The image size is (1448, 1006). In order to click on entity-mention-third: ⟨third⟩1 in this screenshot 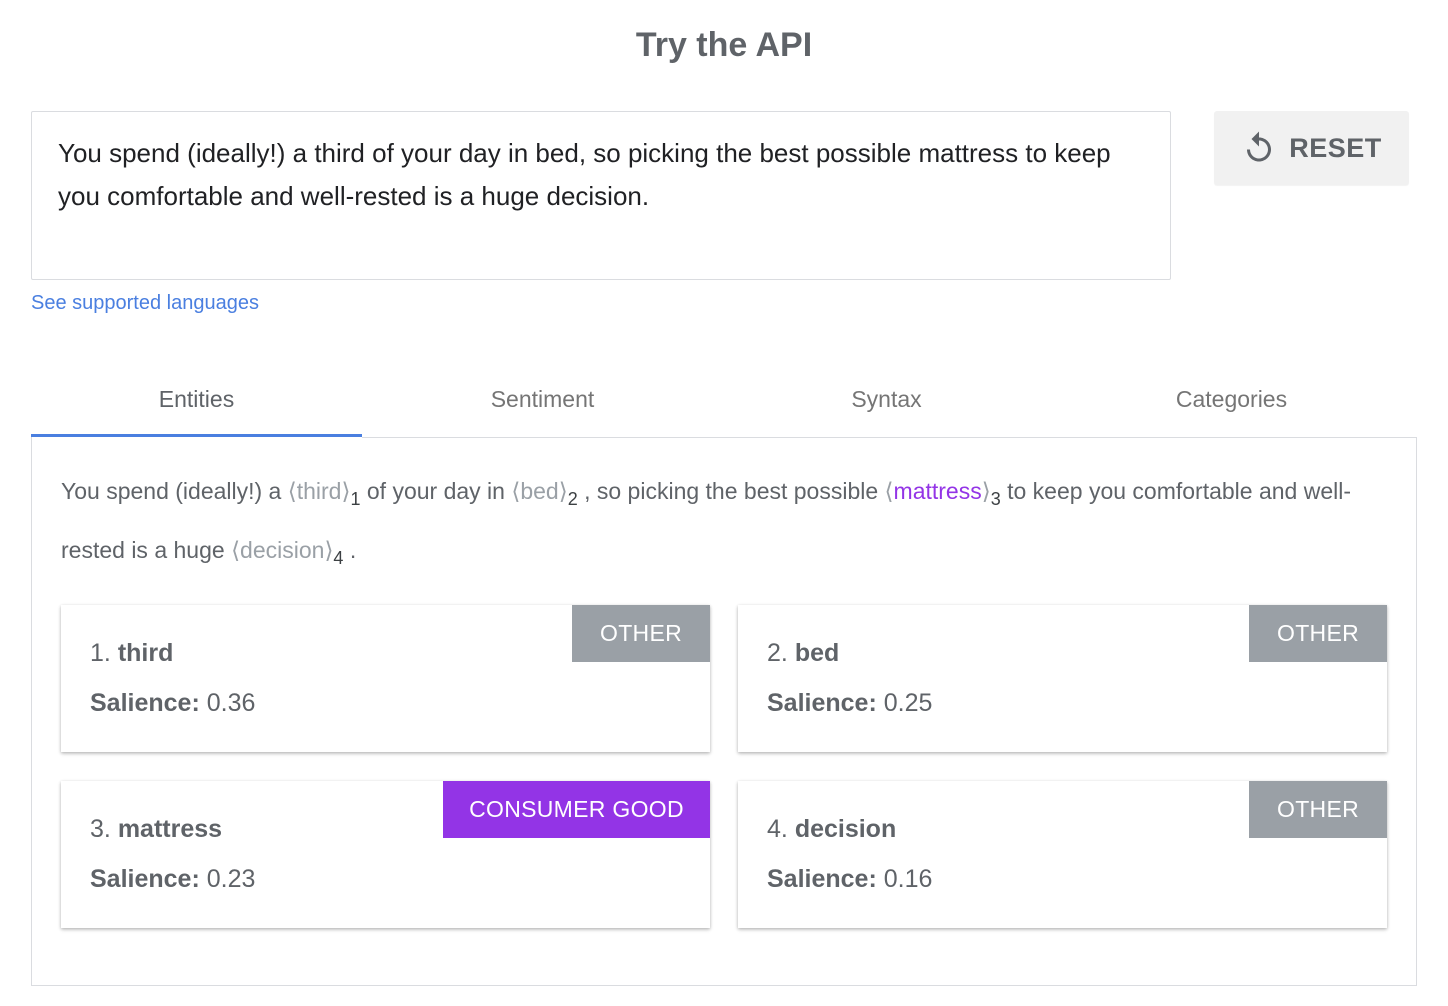, I will do `click(324, 493)`.